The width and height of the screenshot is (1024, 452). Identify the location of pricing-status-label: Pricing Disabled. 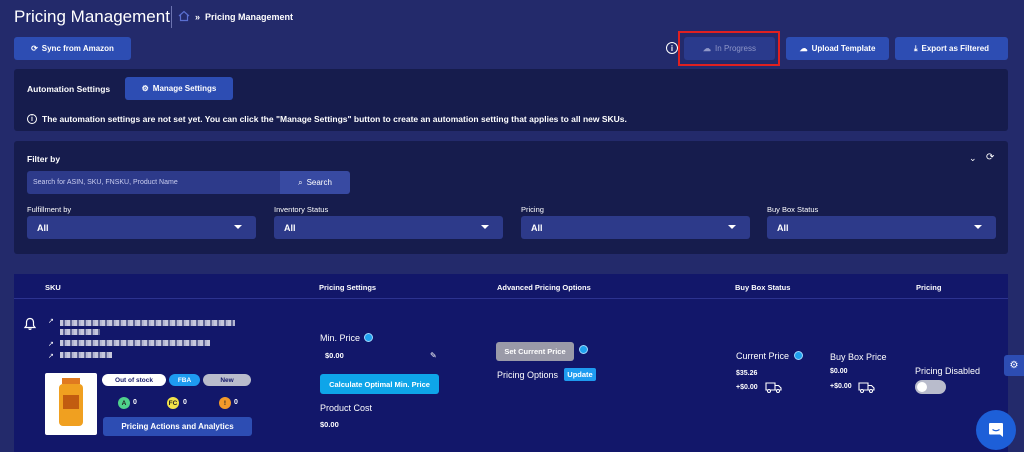
(948, 371).